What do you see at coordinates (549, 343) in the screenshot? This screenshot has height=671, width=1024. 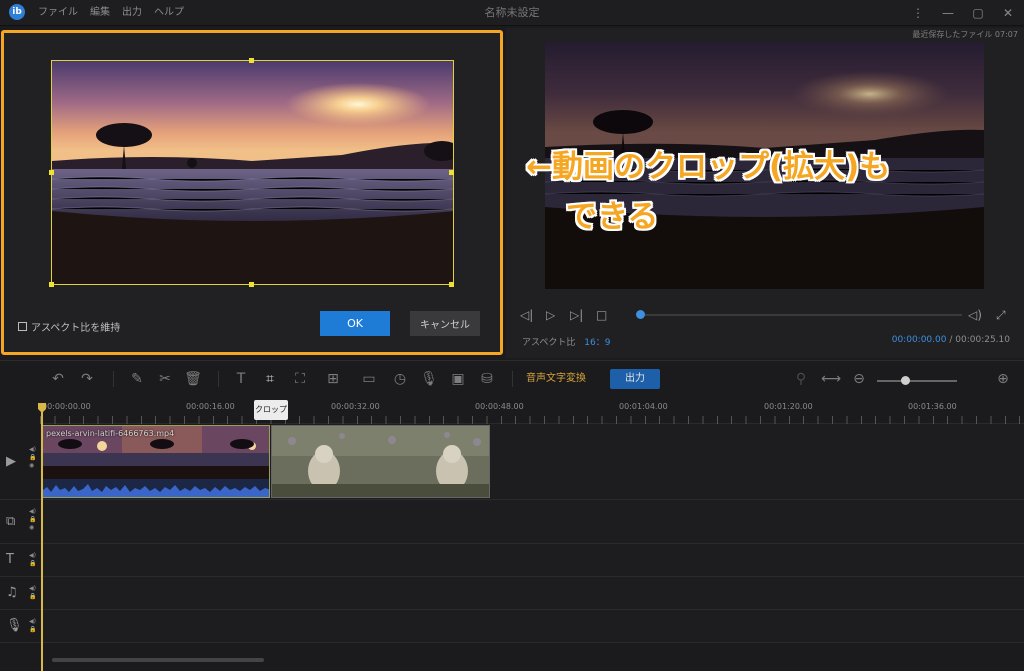 I see `aspect-ratio-label: アスペクト比` at bounding box center [549, 343].